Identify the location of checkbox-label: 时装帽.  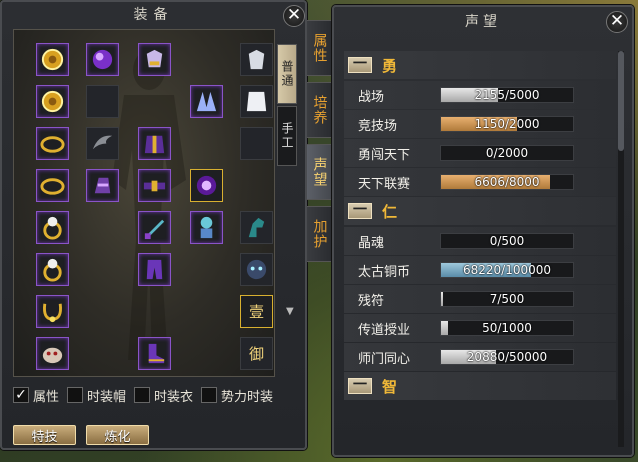
(107, 397).